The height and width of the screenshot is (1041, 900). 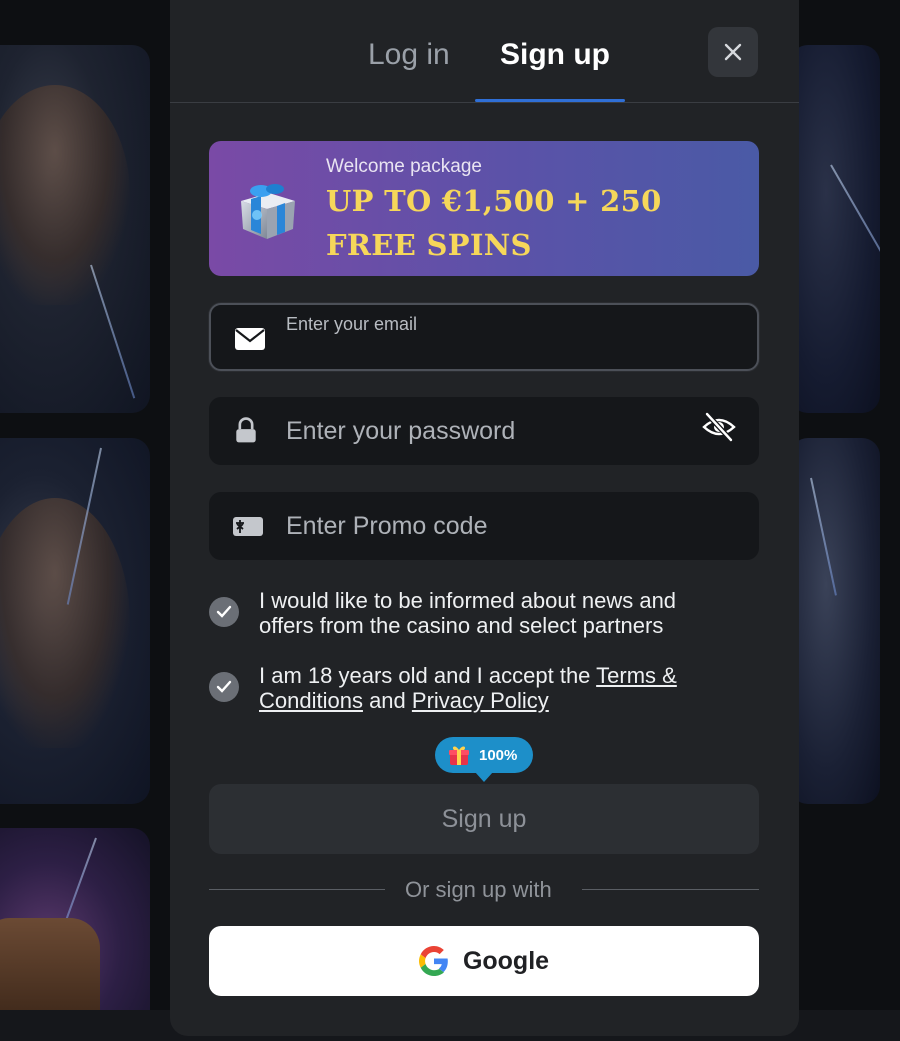 What do you see at coordinates (433, 961) in the screenshot?
I see `google-logo-icon` at bounding box center [433, 961].